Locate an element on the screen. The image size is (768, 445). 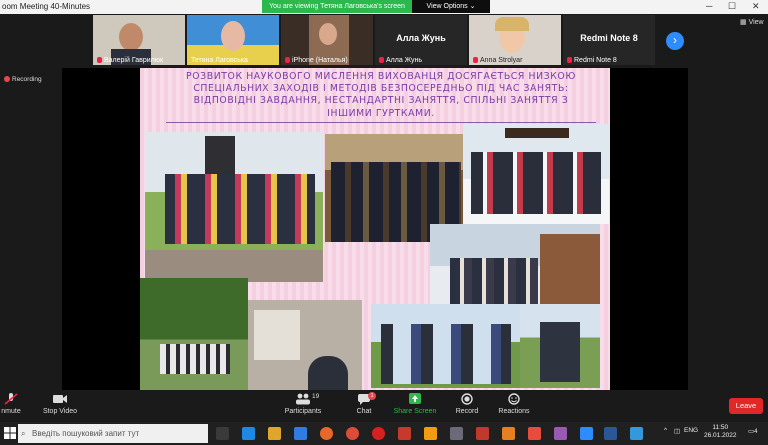
share-screen-button: Share Screen is located at coordinates (415, 404).